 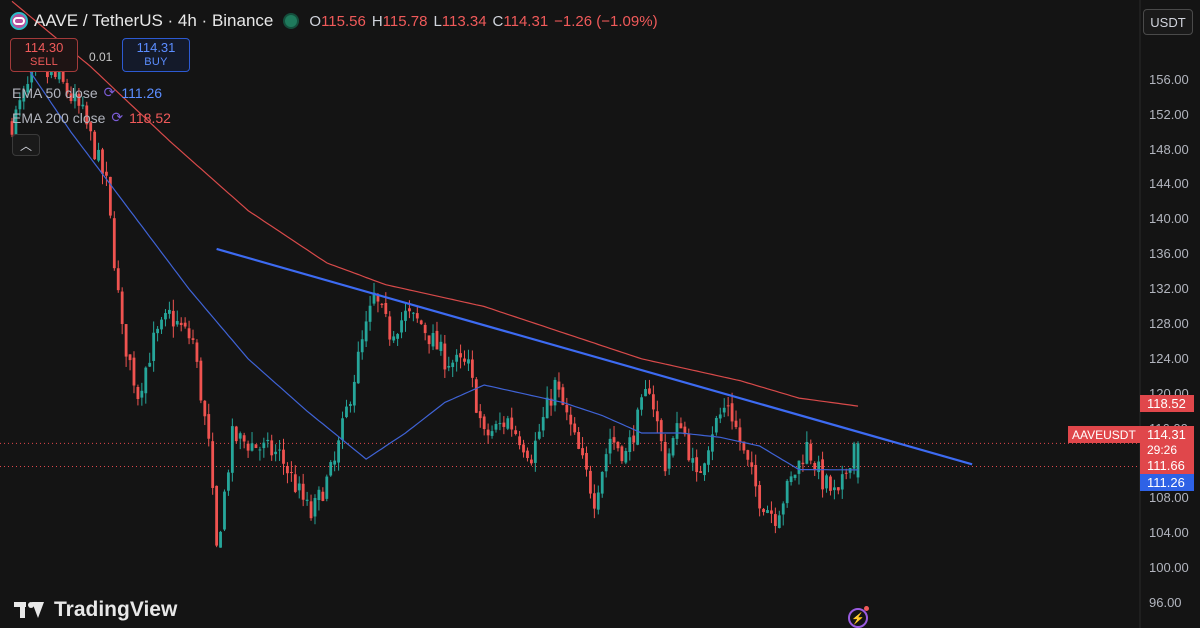 What do you see at coordinates (30, 610) in the screenshot?
I see `tradingview-logo-icon` at bounding box center [30, 610].